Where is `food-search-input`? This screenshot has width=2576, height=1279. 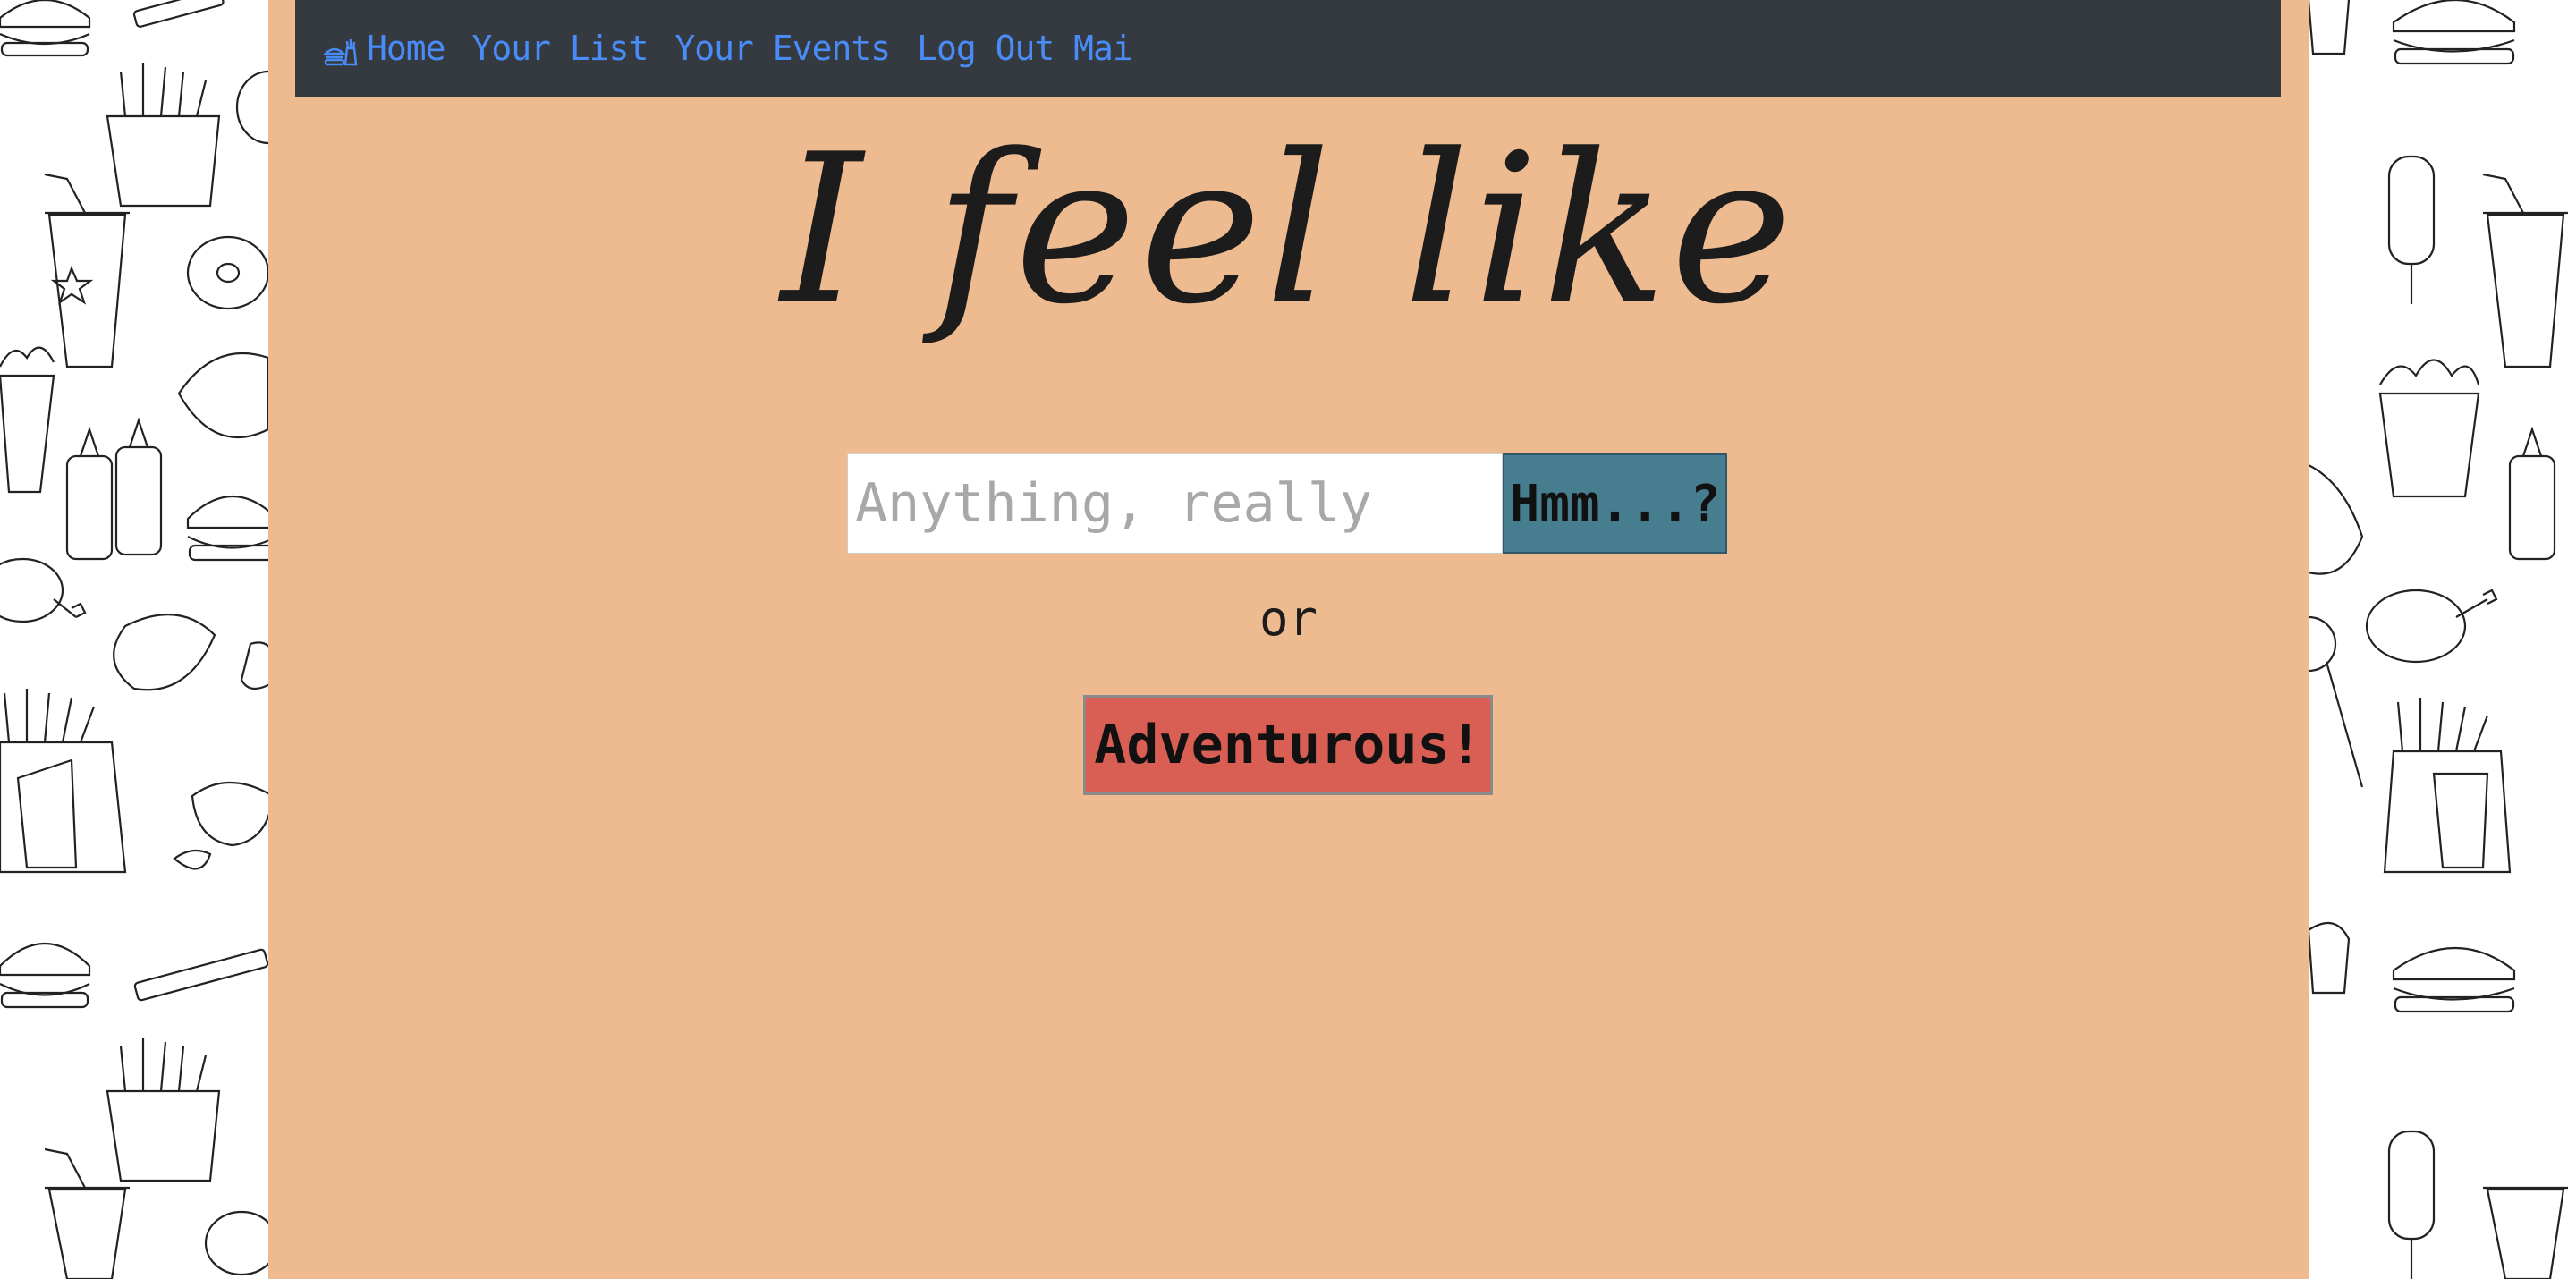 food-search-input is located at coordinates (1175, 504).